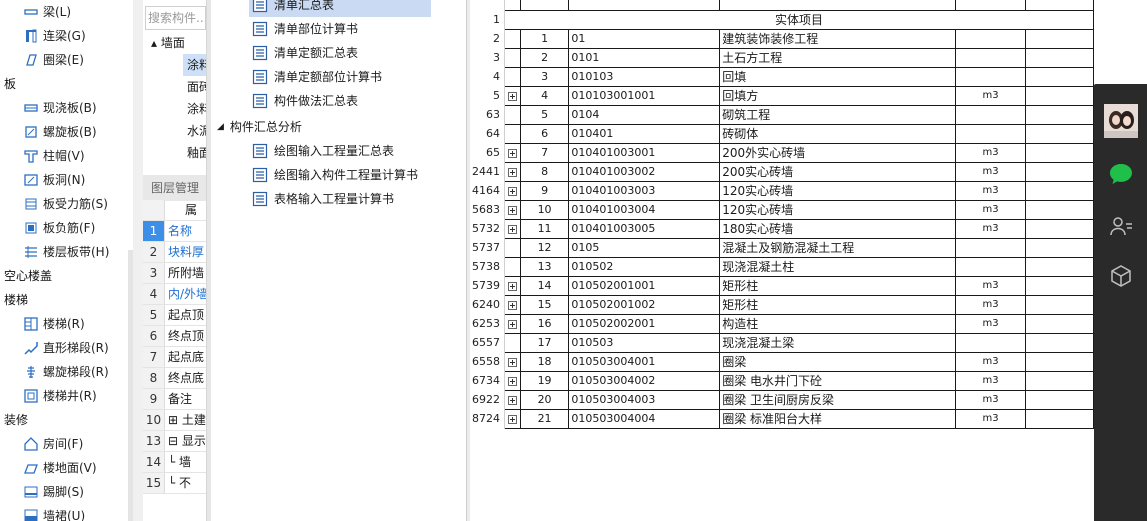 The height and width of the screenshot is (521, 1147). Describe the element at coordinates (66, 492) in the screenshot. I see `module-item: 踢脚(S)` at that location.